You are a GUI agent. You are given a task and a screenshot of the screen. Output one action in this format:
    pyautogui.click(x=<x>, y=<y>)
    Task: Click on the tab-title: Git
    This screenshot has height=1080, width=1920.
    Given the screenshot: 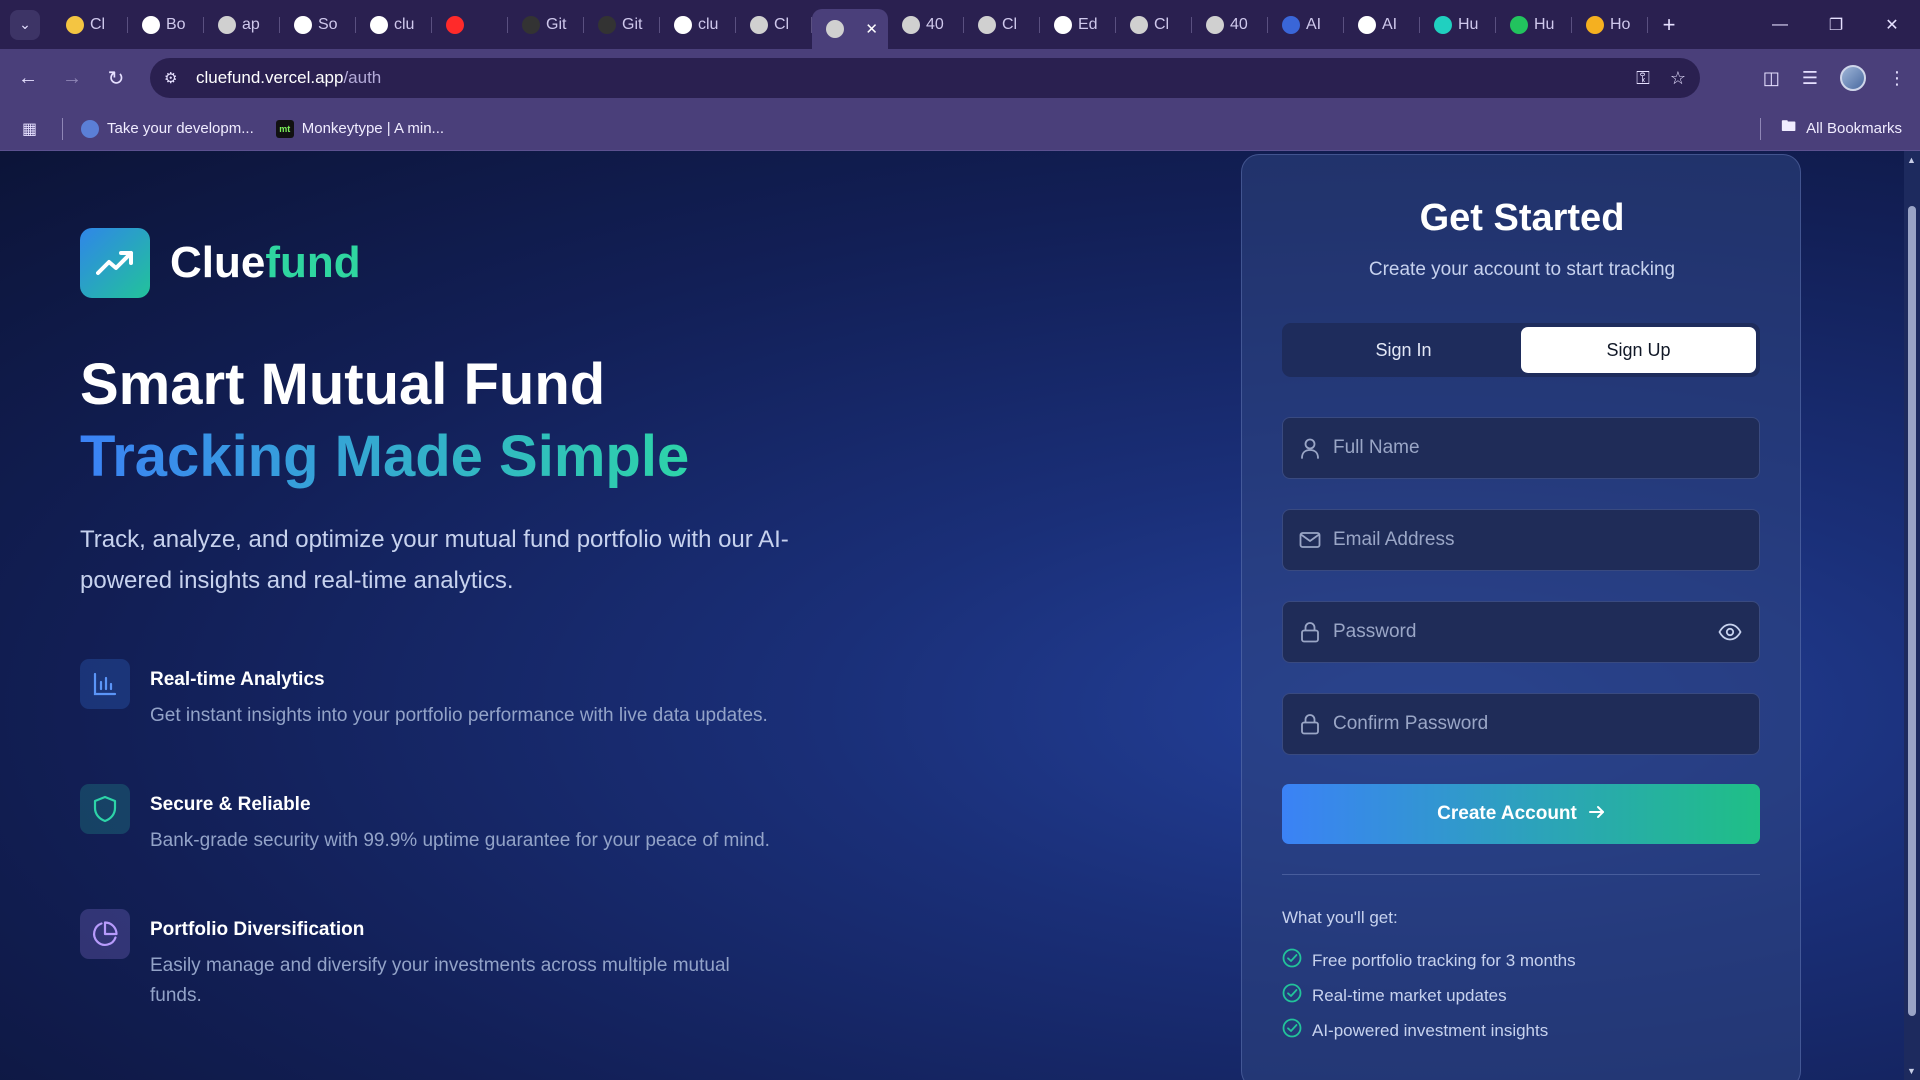 What is the action you would take?
    pyautogui.click(x=632, y=24)
    